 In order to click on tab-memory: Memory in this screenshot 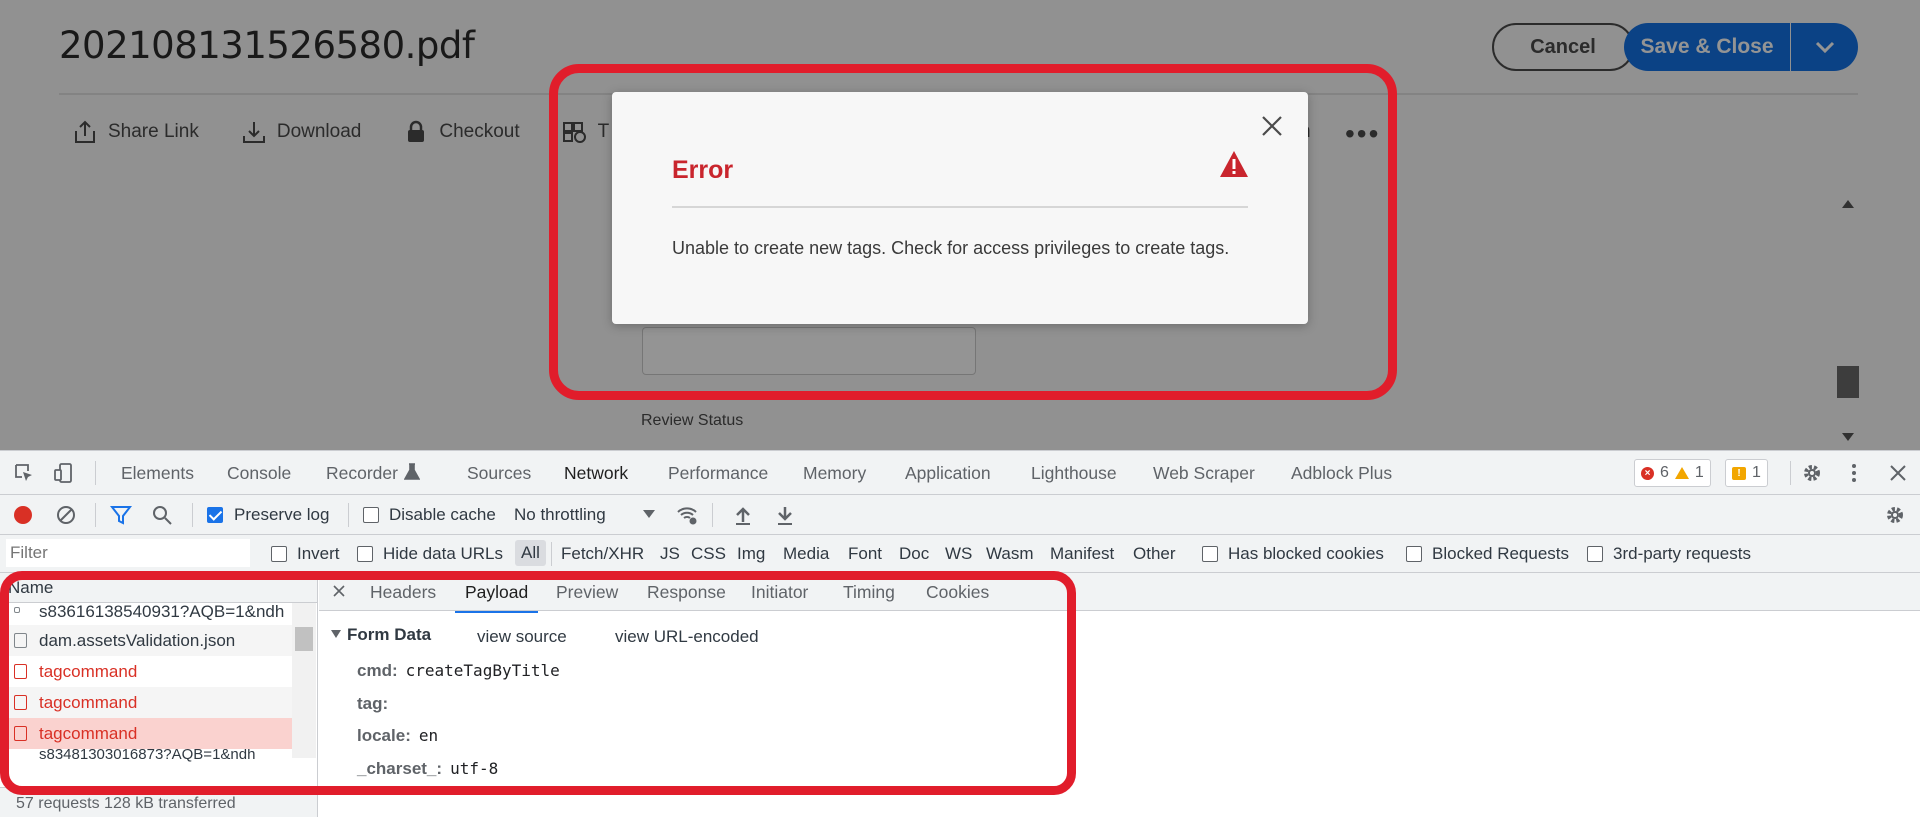, I will do `click(834, 473)`.